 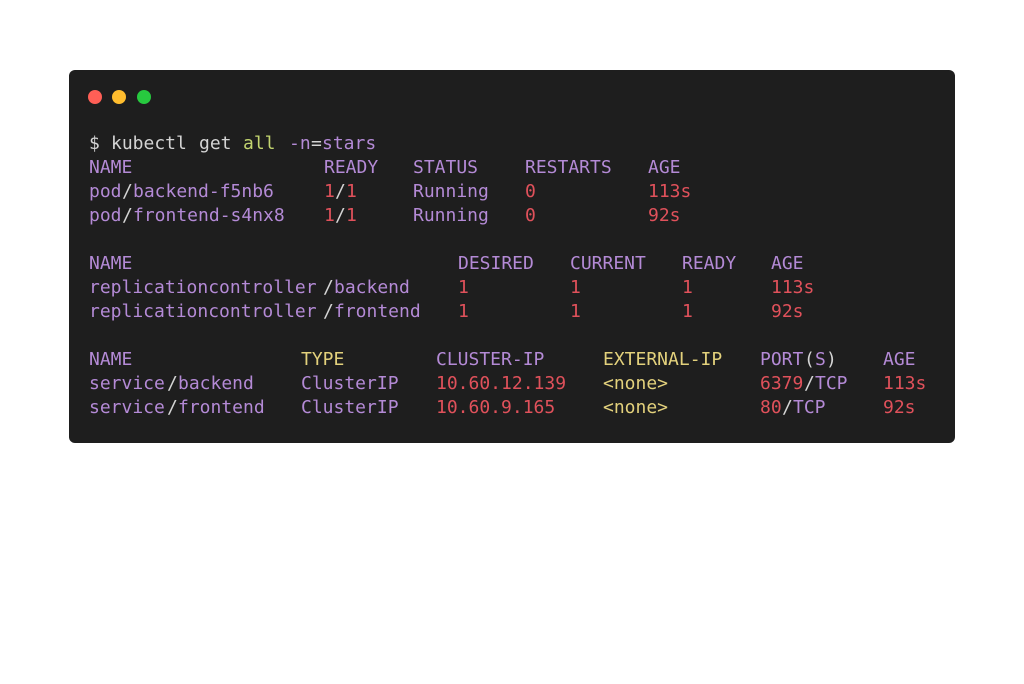 I want to click on svc-cluster-ip: 10.60.9.165, so click(x=496, y=407).